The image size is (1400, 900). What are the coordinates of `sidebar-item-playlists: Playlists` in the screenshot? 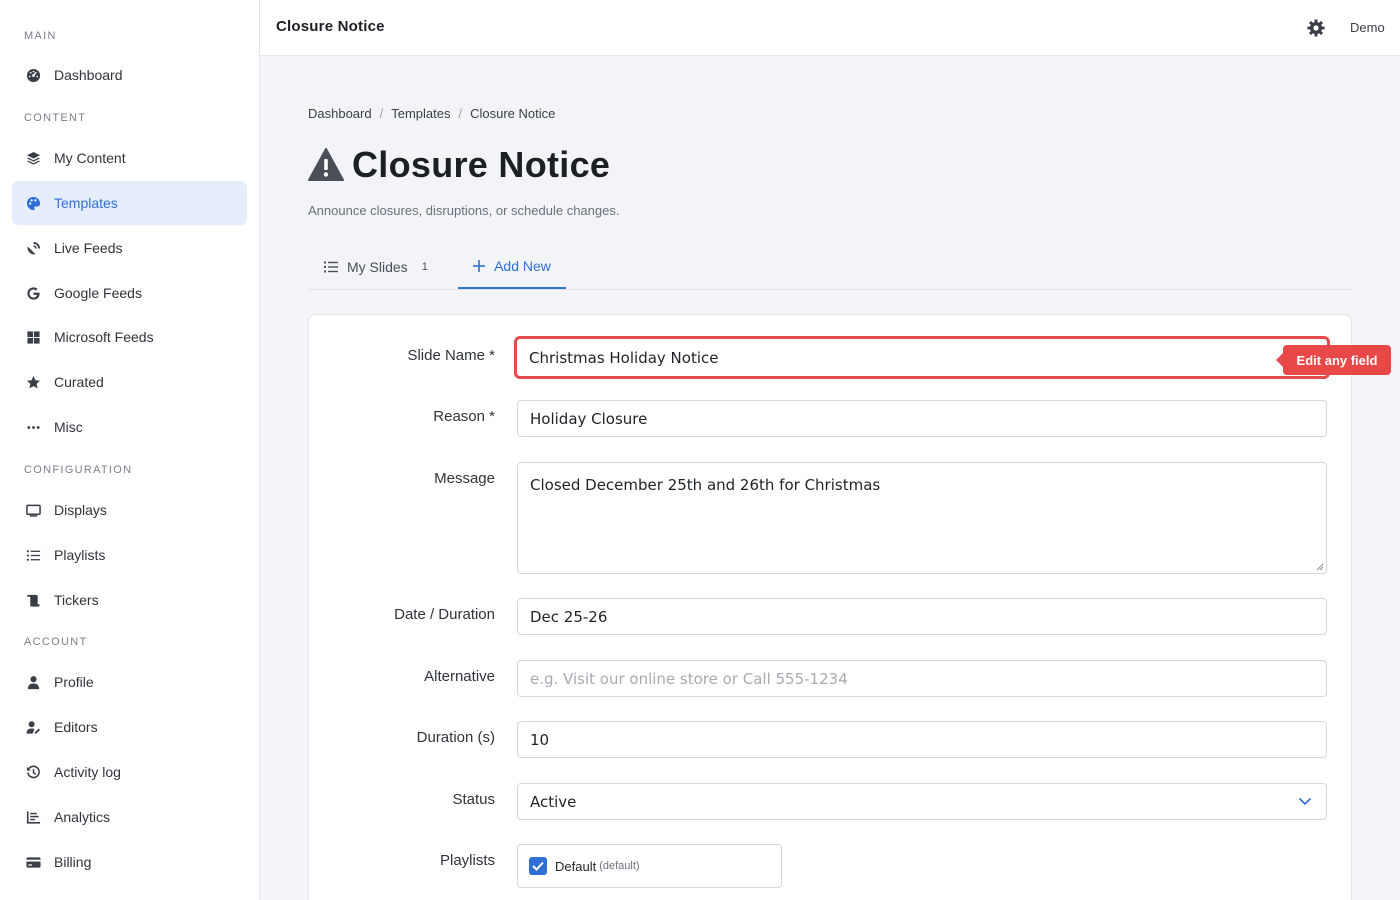 It's located at (129, 555).